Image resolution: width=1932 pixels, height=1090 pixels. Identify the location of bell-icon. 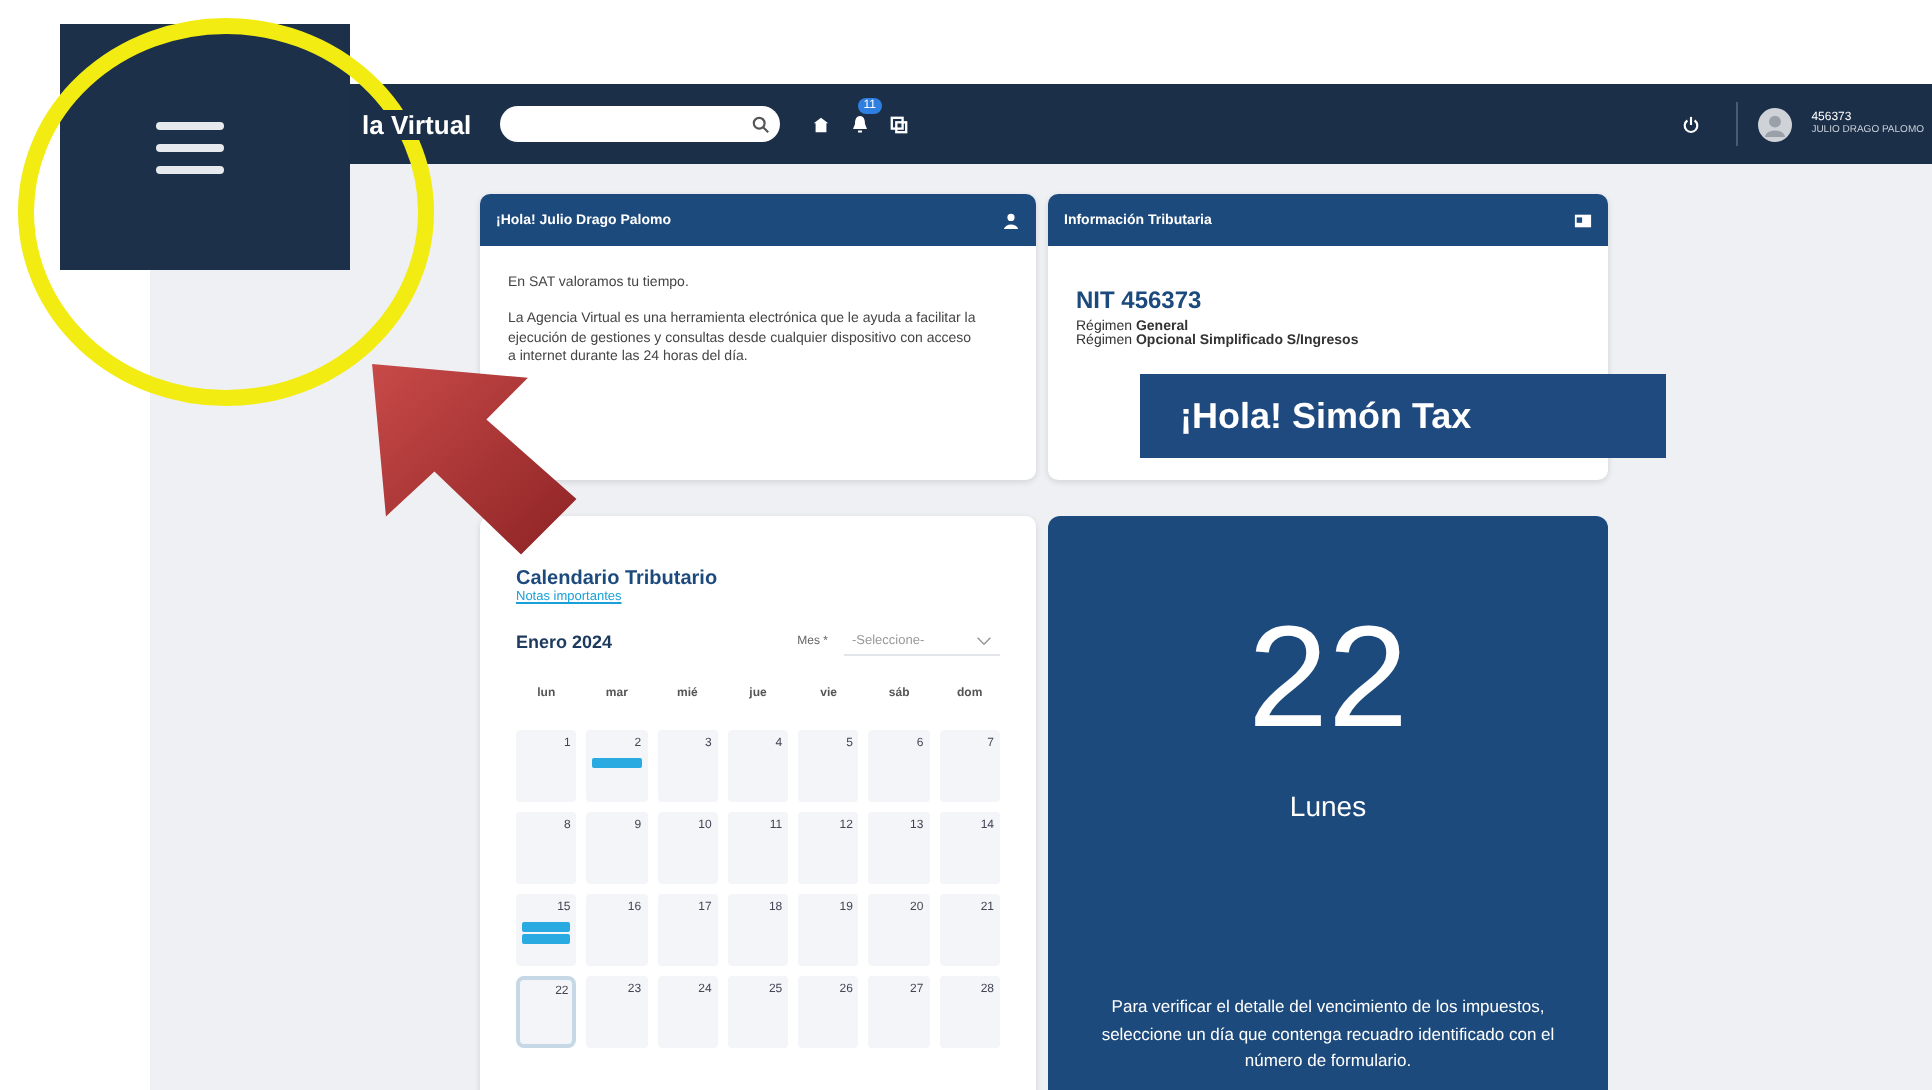
(859, 124).